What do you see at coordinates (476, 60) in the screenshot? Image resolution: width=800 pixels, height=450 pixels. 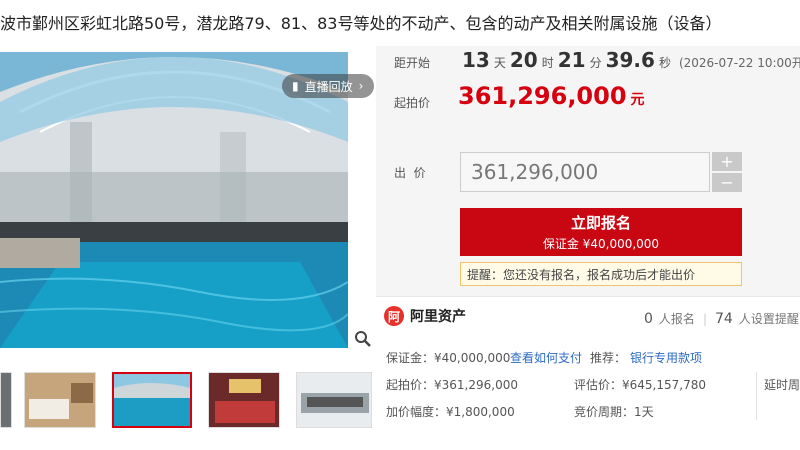 I see `countdown-days: 13` at bounding box center [476, 60].